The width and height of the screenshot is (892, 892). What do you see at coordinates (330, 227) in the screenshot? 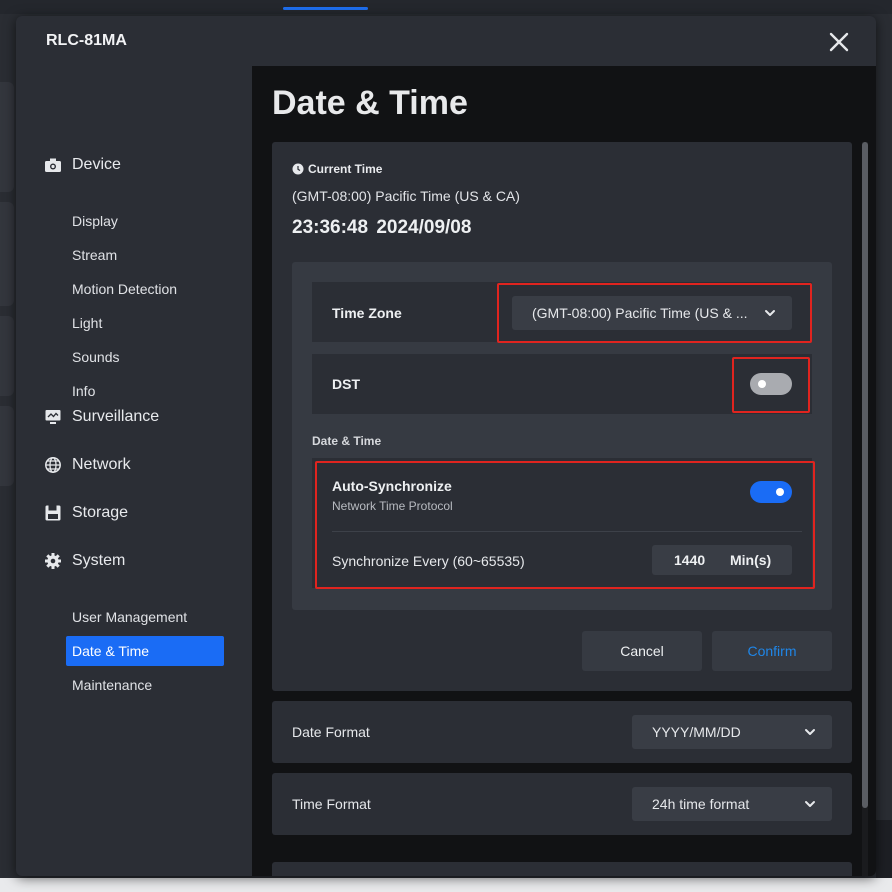
I see `current-time-clock: 23:36:48` at bounding box center [330, 227].